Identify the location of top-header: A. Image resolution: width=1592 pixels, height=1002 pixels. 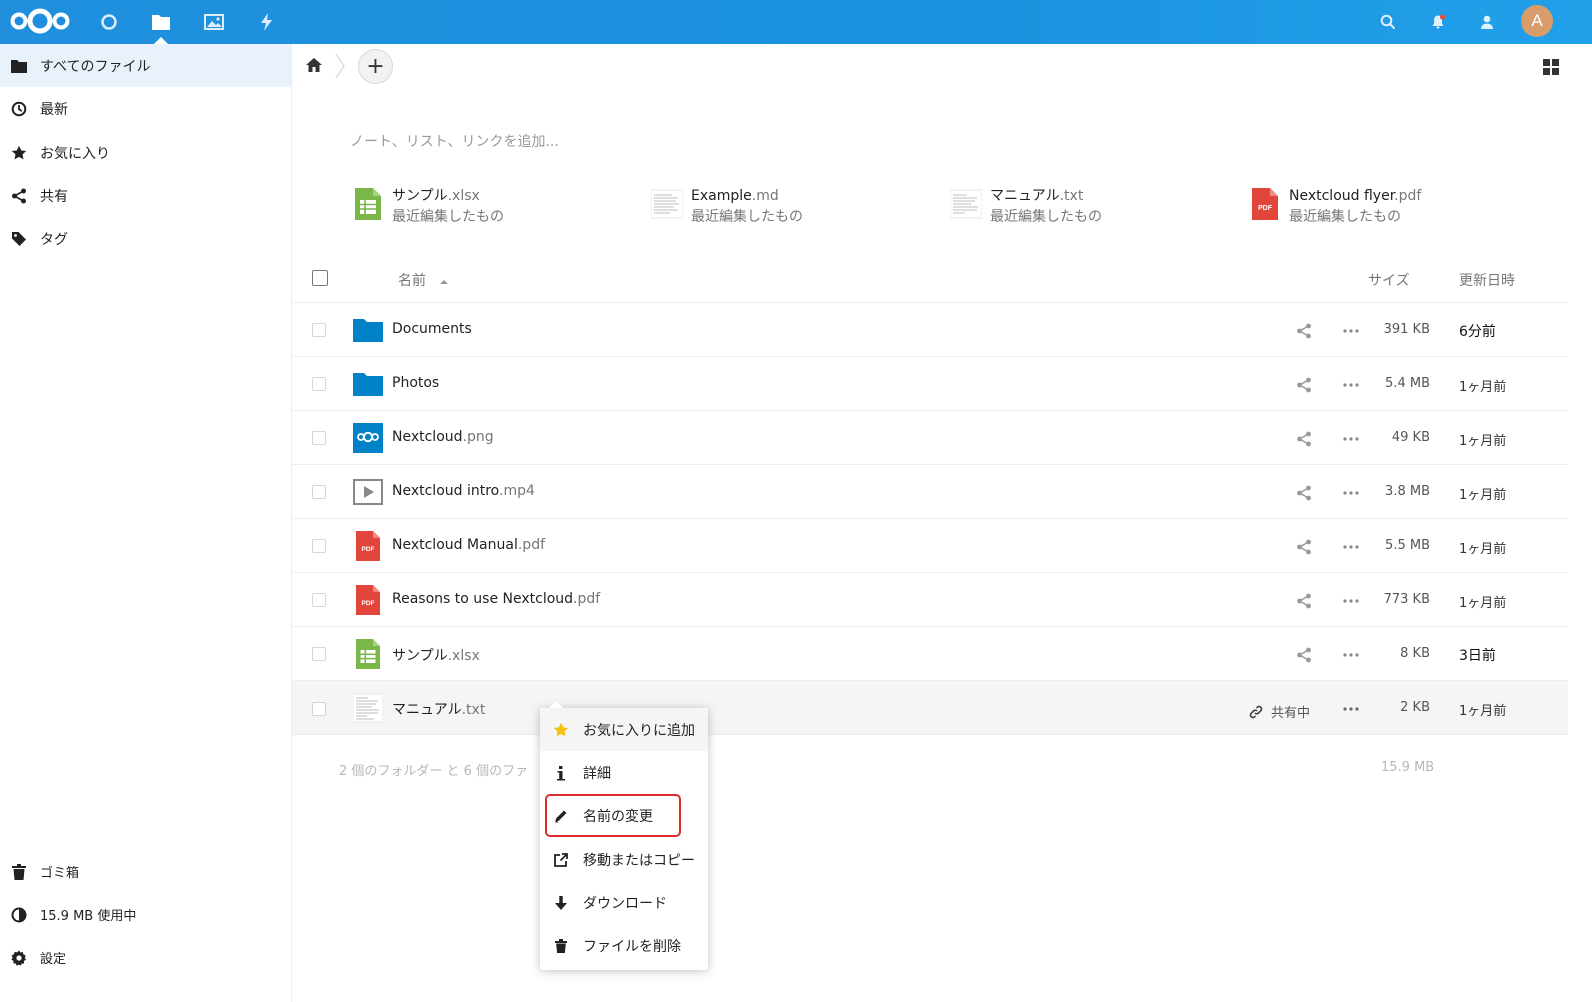
(796, 22).